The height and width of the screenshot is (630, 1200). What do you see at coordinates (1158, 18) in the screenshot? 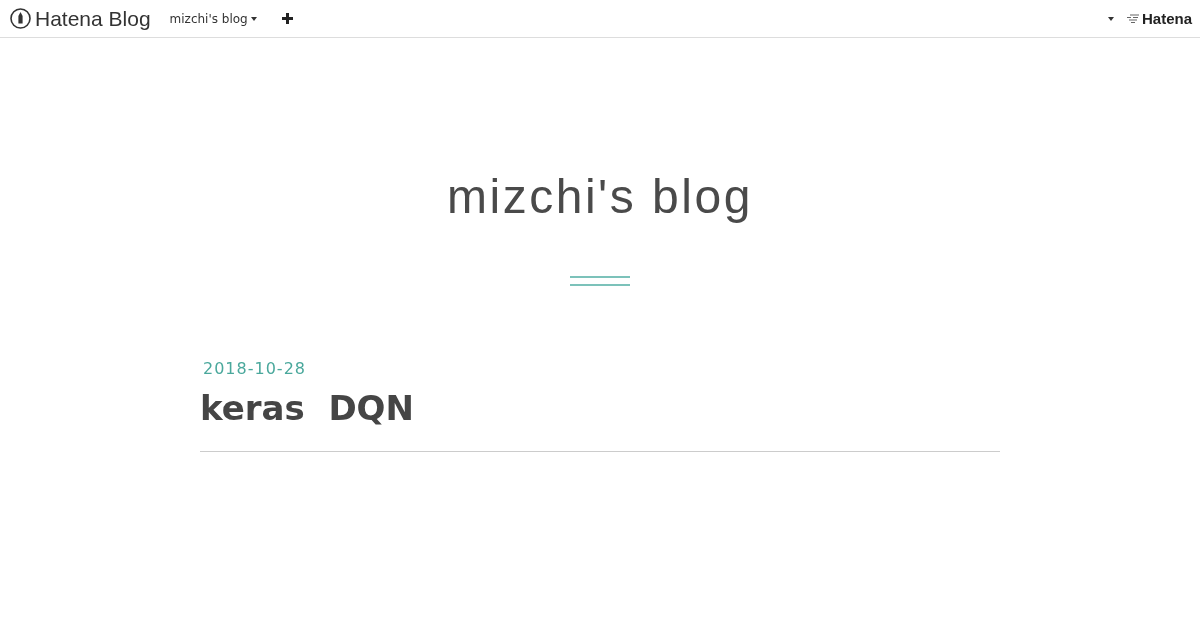
I see `hatena-logo: Hatena` at bounding box center [1158, 18].